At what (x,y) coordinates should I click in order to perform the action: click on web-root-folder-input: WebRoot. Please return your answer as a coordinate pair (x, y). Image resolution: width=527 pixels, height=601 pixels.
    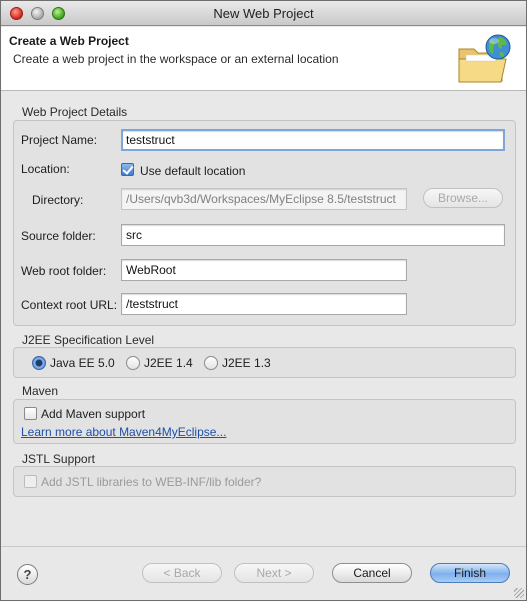
    Looking at the image, I should click on (264, 270).